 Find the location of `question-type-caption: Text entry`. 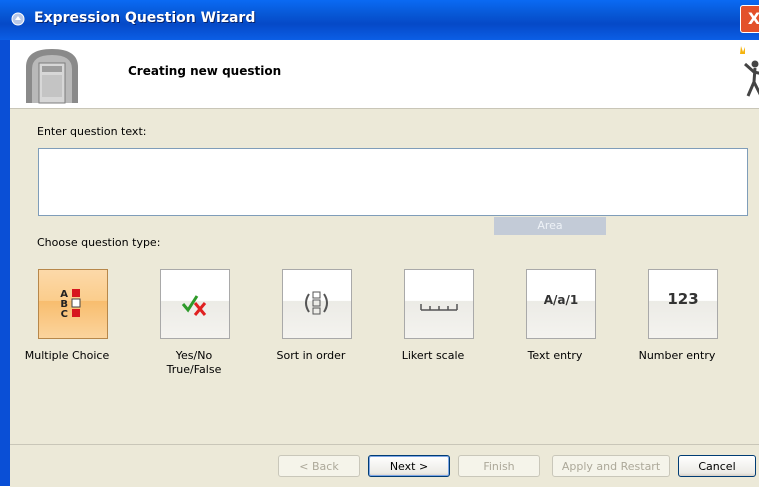

question-type-caption: Text entry is located at coordinates (555, 355).